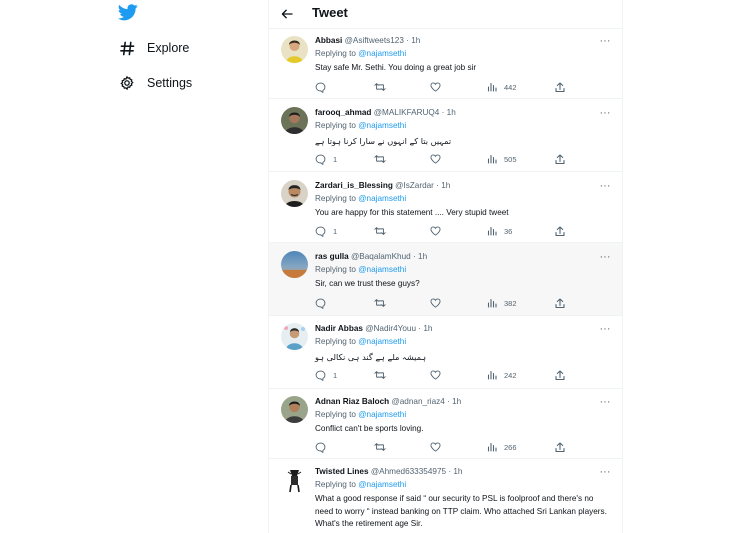 The image size is (740, 533). I want to click on author-name: Abbasi, so click(328, 40).